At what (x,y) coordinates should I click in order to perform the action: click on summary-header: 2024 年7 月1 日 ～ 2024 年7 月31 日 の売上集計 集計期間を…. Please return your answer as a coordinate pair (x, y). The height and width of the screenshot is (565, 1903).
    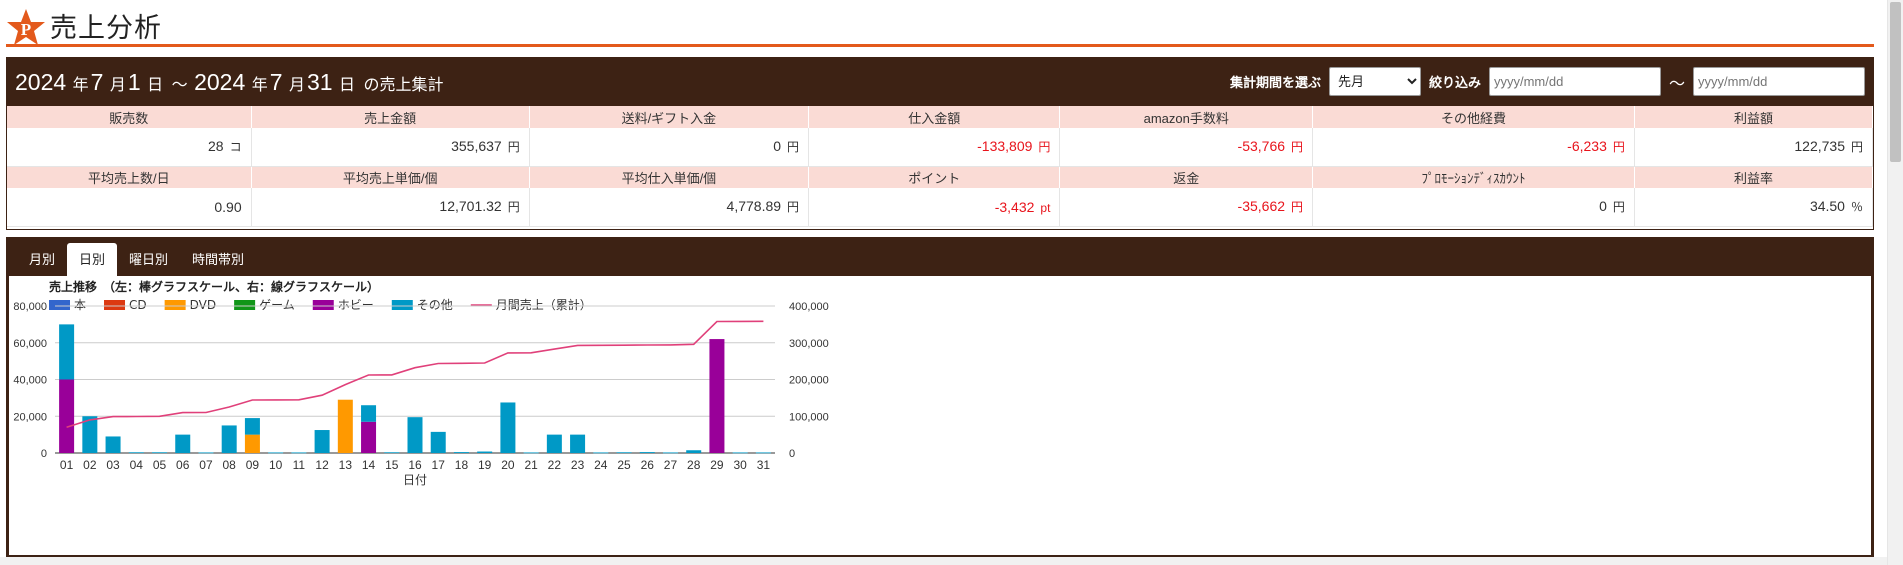
    Looking at the image, I should click on (940, 82).